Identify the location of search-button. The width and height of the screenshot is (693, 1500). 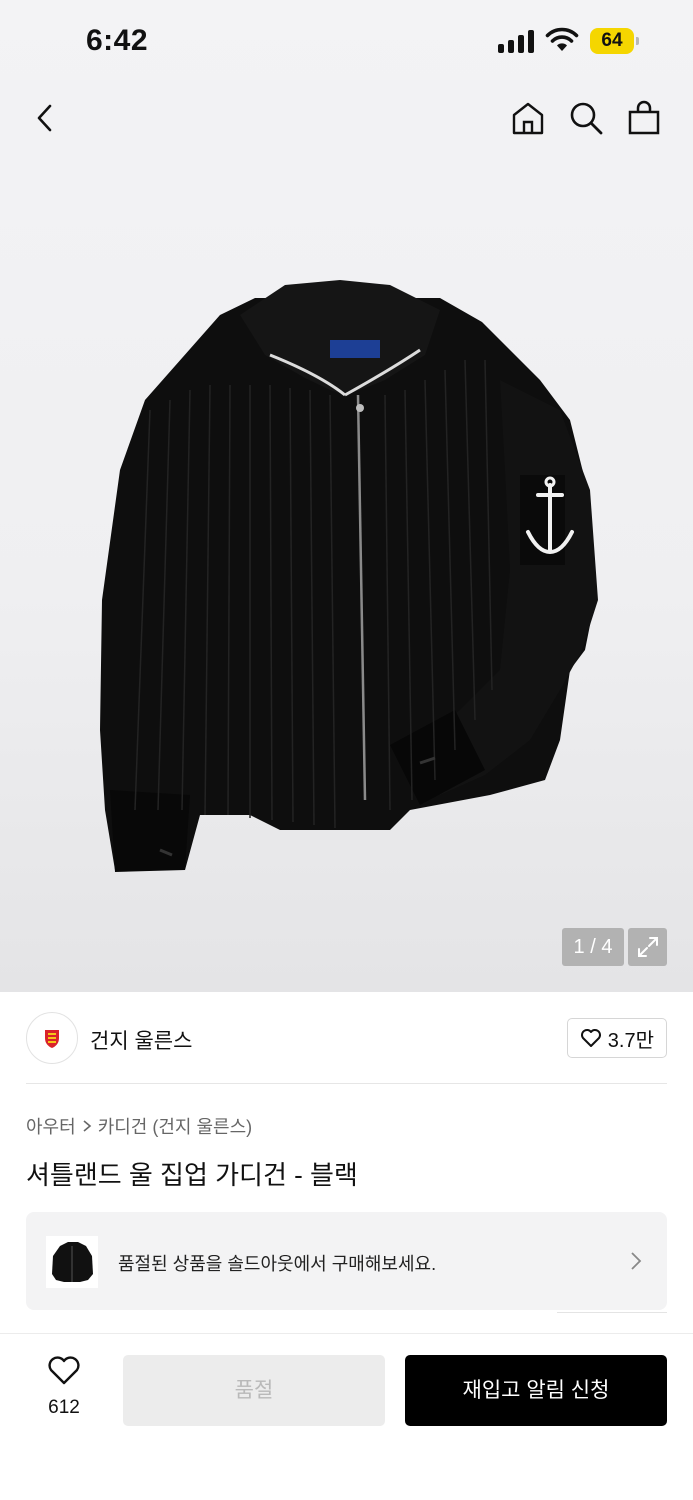
(586, 118).